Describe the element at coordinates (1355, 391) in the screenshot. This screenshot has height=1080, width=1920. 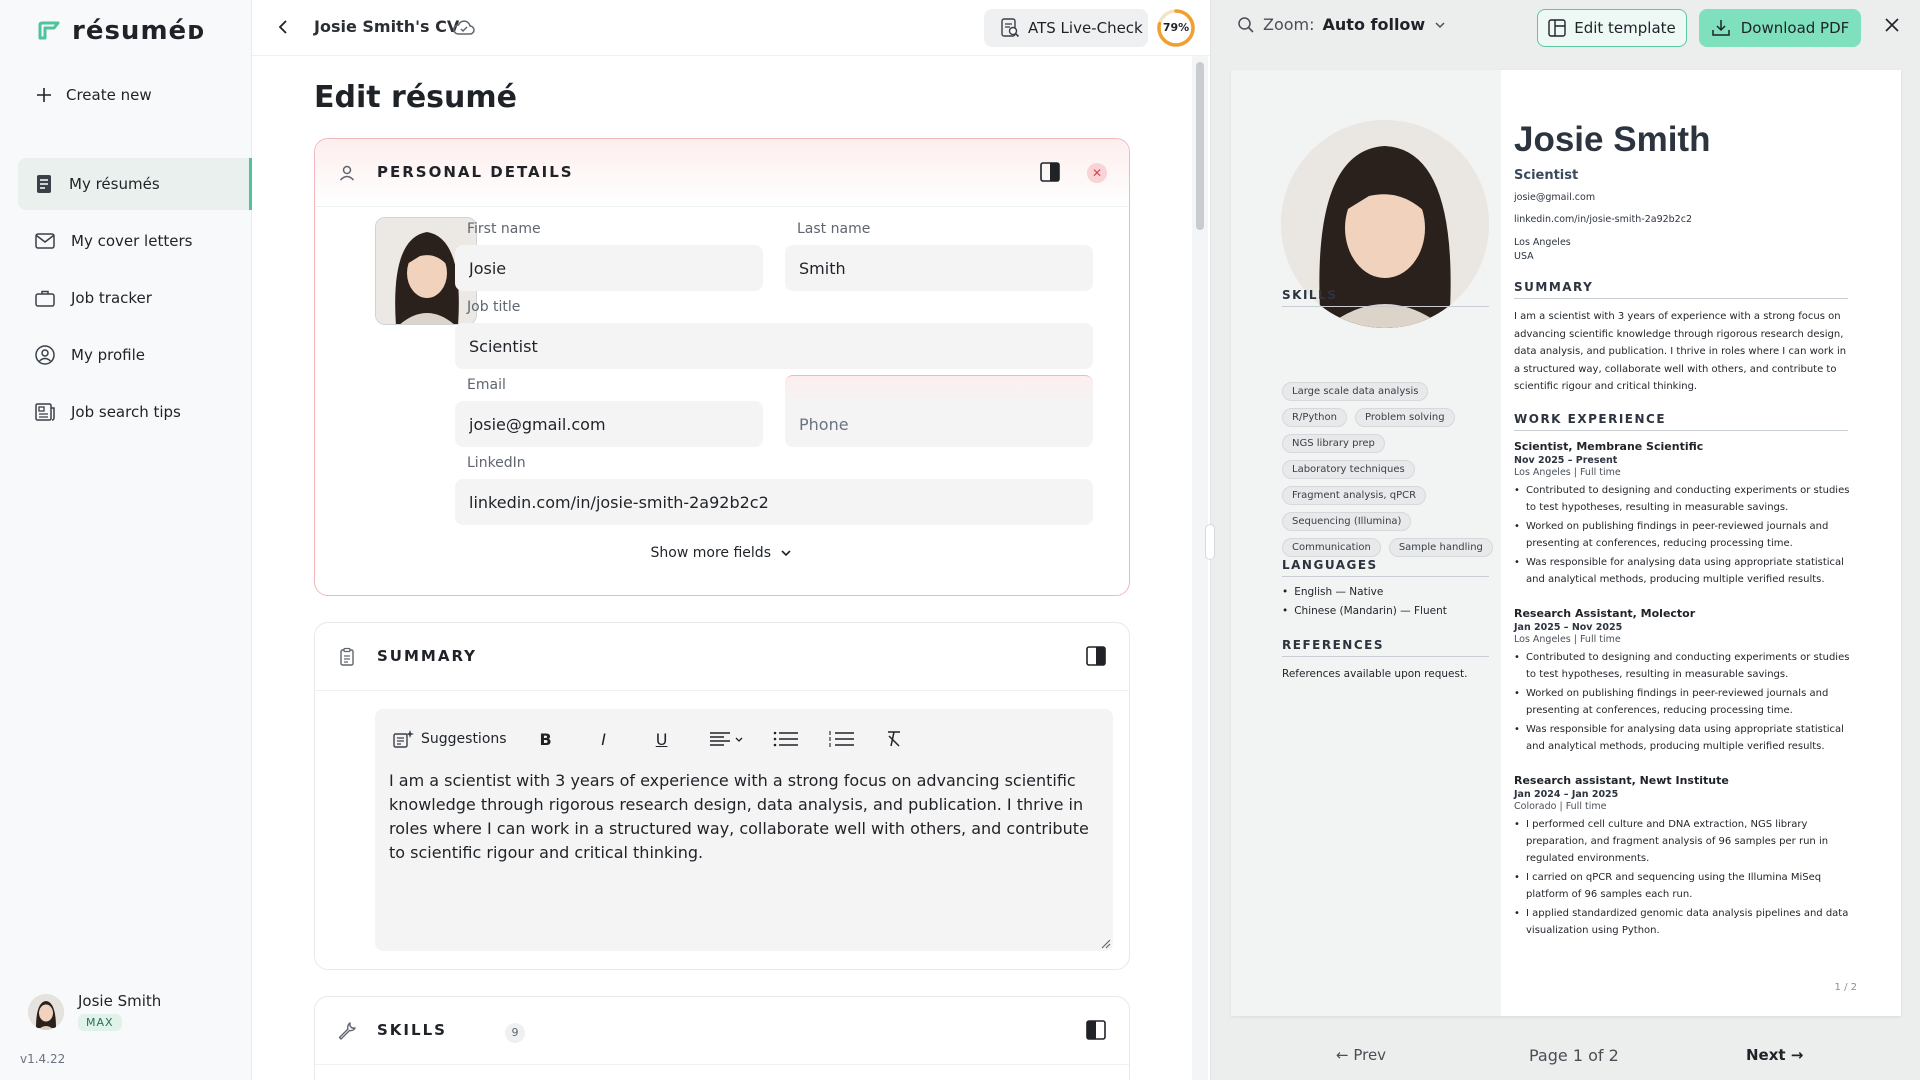
I see `skill-chip: Large scale data analysis` at that location.